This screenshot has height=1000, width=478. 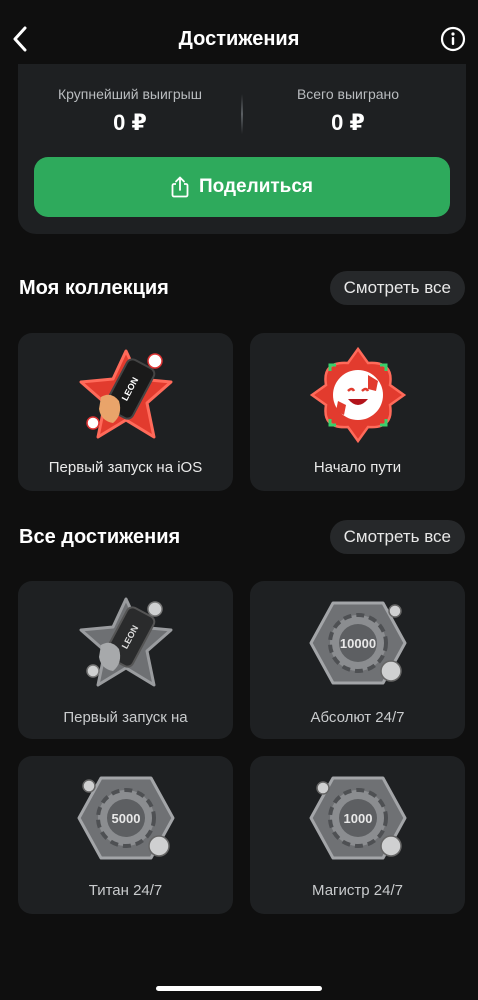 What do you see at coordinates (242, 114) in the screenshot?
I see `stats-divider` at bounding box center [242, 114].